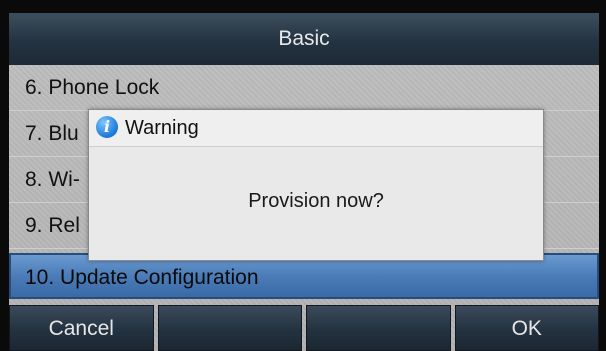  What do you see at coordinates (526, 328) in the screenshot?
I see `ok-softkey: OK` at bounding box center [526, 328].